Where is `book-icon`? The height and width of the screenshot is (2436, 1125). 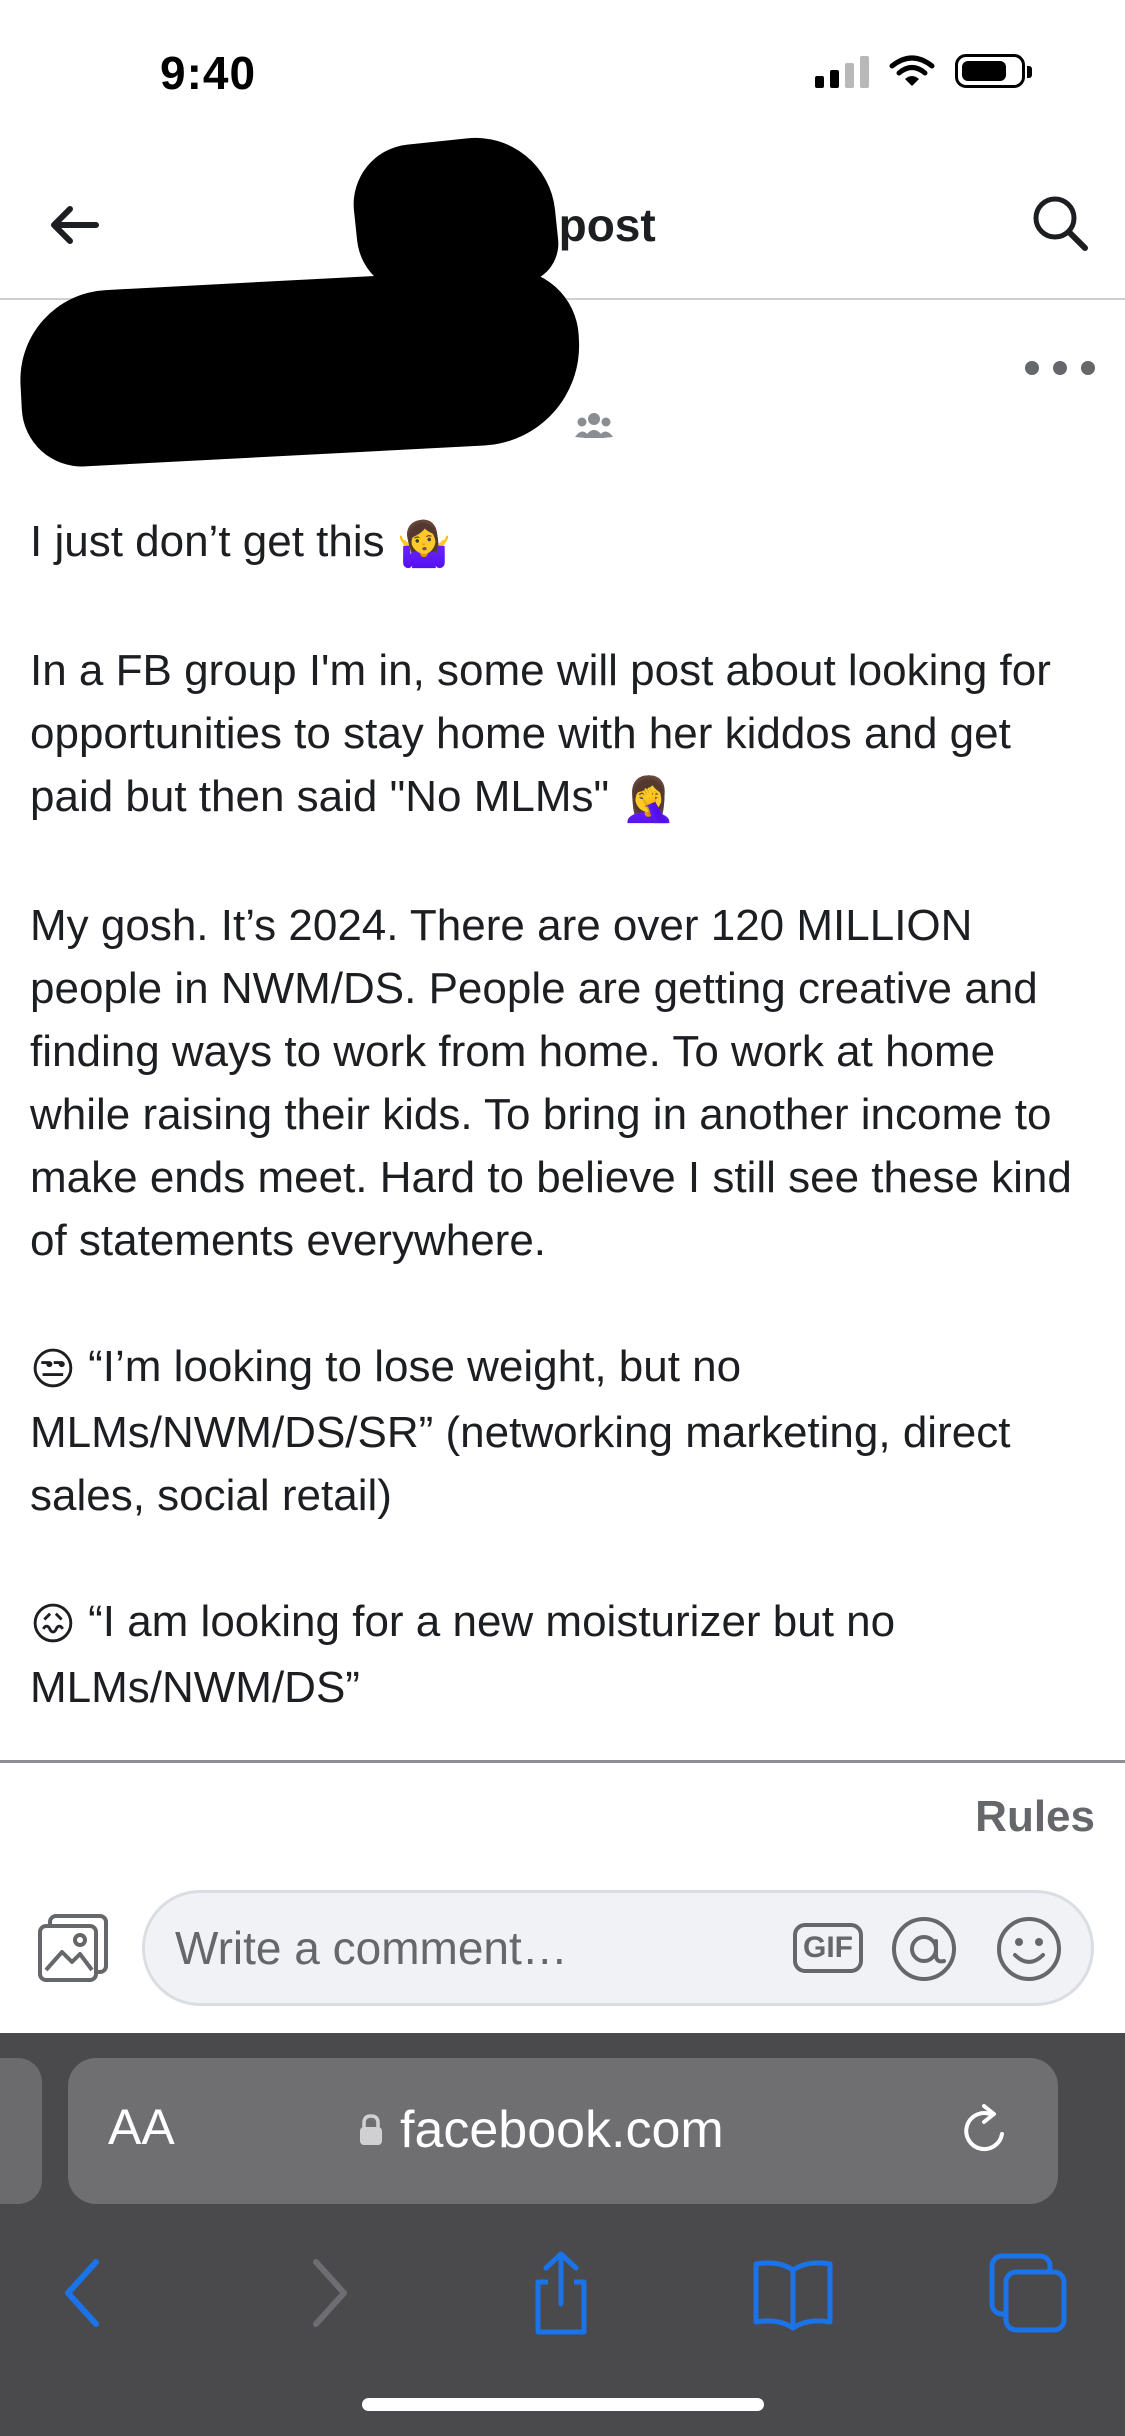
book-icon is located at coordinates (793, 2293).